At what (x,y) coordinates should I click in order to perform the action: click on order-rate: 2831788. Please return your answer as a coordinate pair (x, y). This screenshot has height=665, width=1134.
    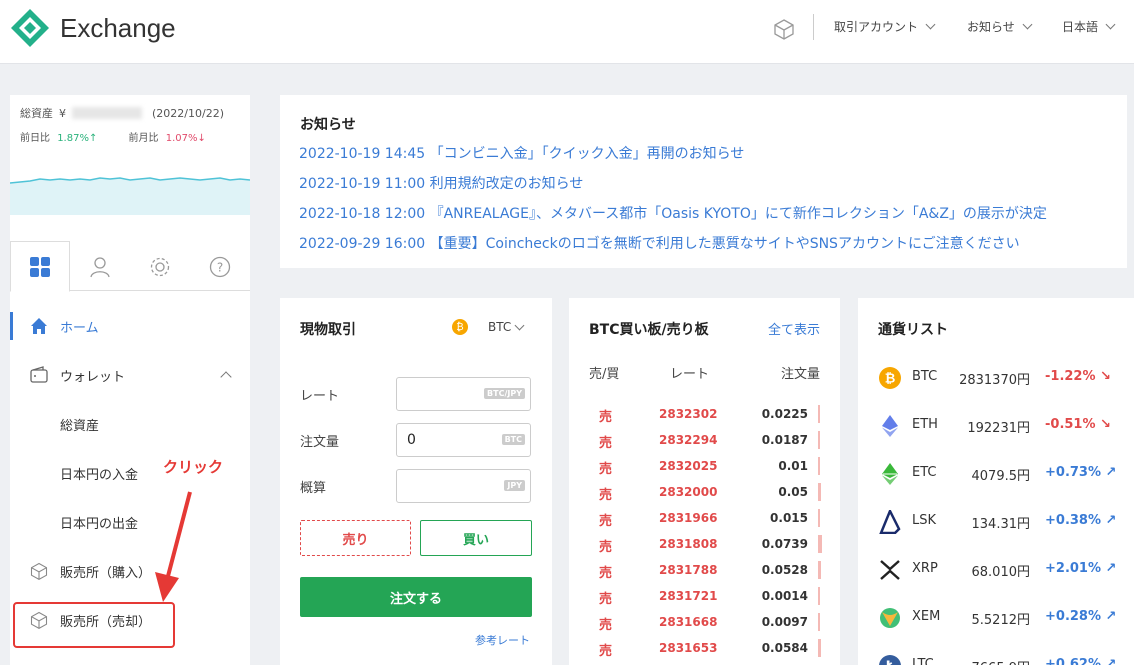
    Looking at the image, I should click on (688, 570).